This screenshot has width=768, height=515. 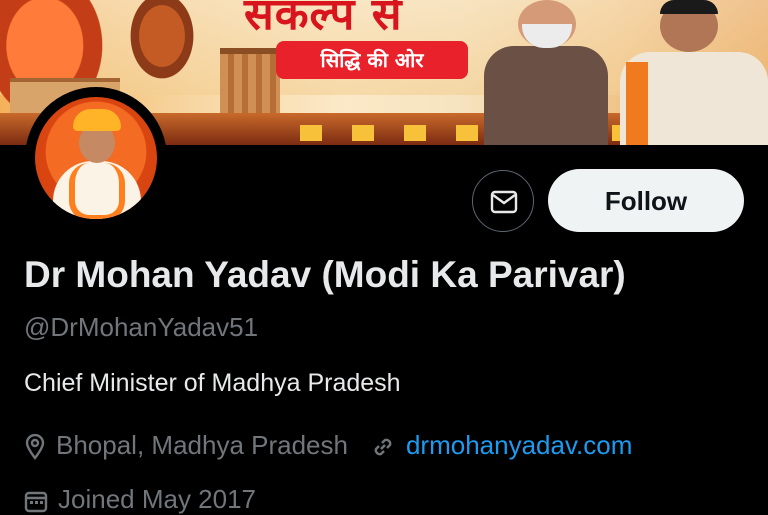 I want to click on follow-button: Follow, so click(x=646, y=200).